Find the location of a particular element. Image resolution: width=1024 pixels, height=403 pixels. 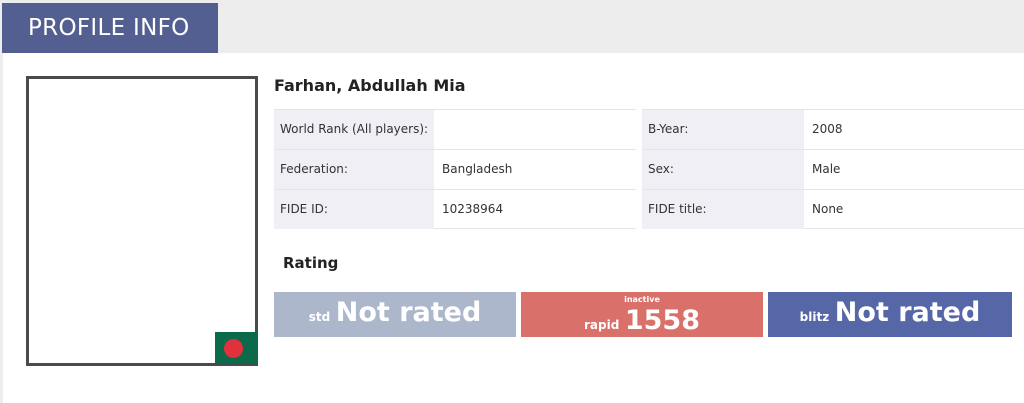

rating-rapid-status: inactive is located at coordinates (642, 299).